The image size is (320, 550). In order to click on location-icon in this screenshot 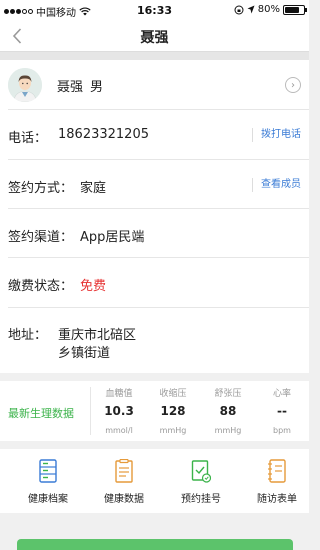, I will do `click(251, 9)`.